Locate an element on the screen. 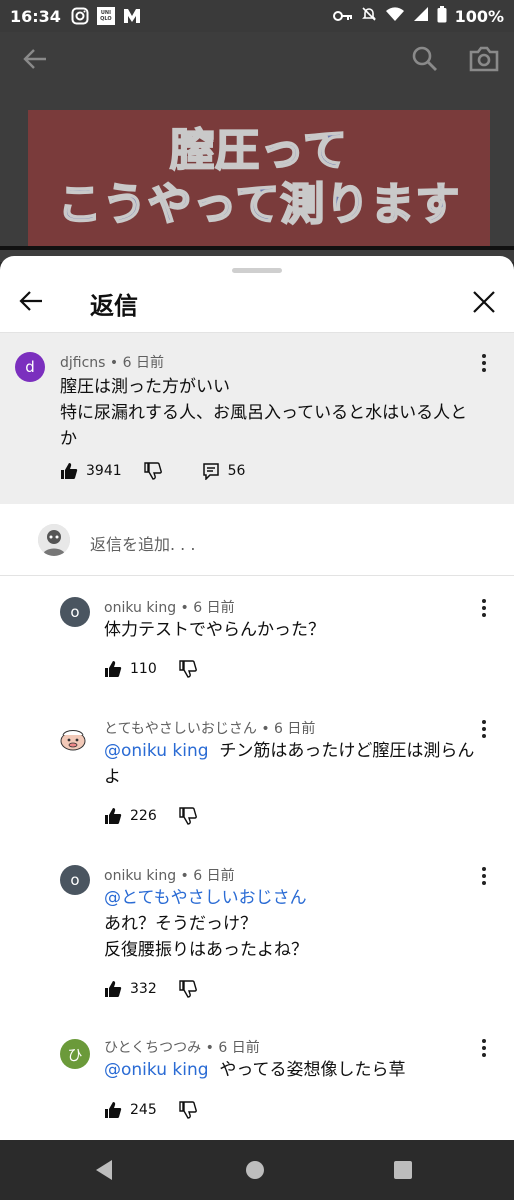  video-bottom-edge is located at coordinates (257, 248).